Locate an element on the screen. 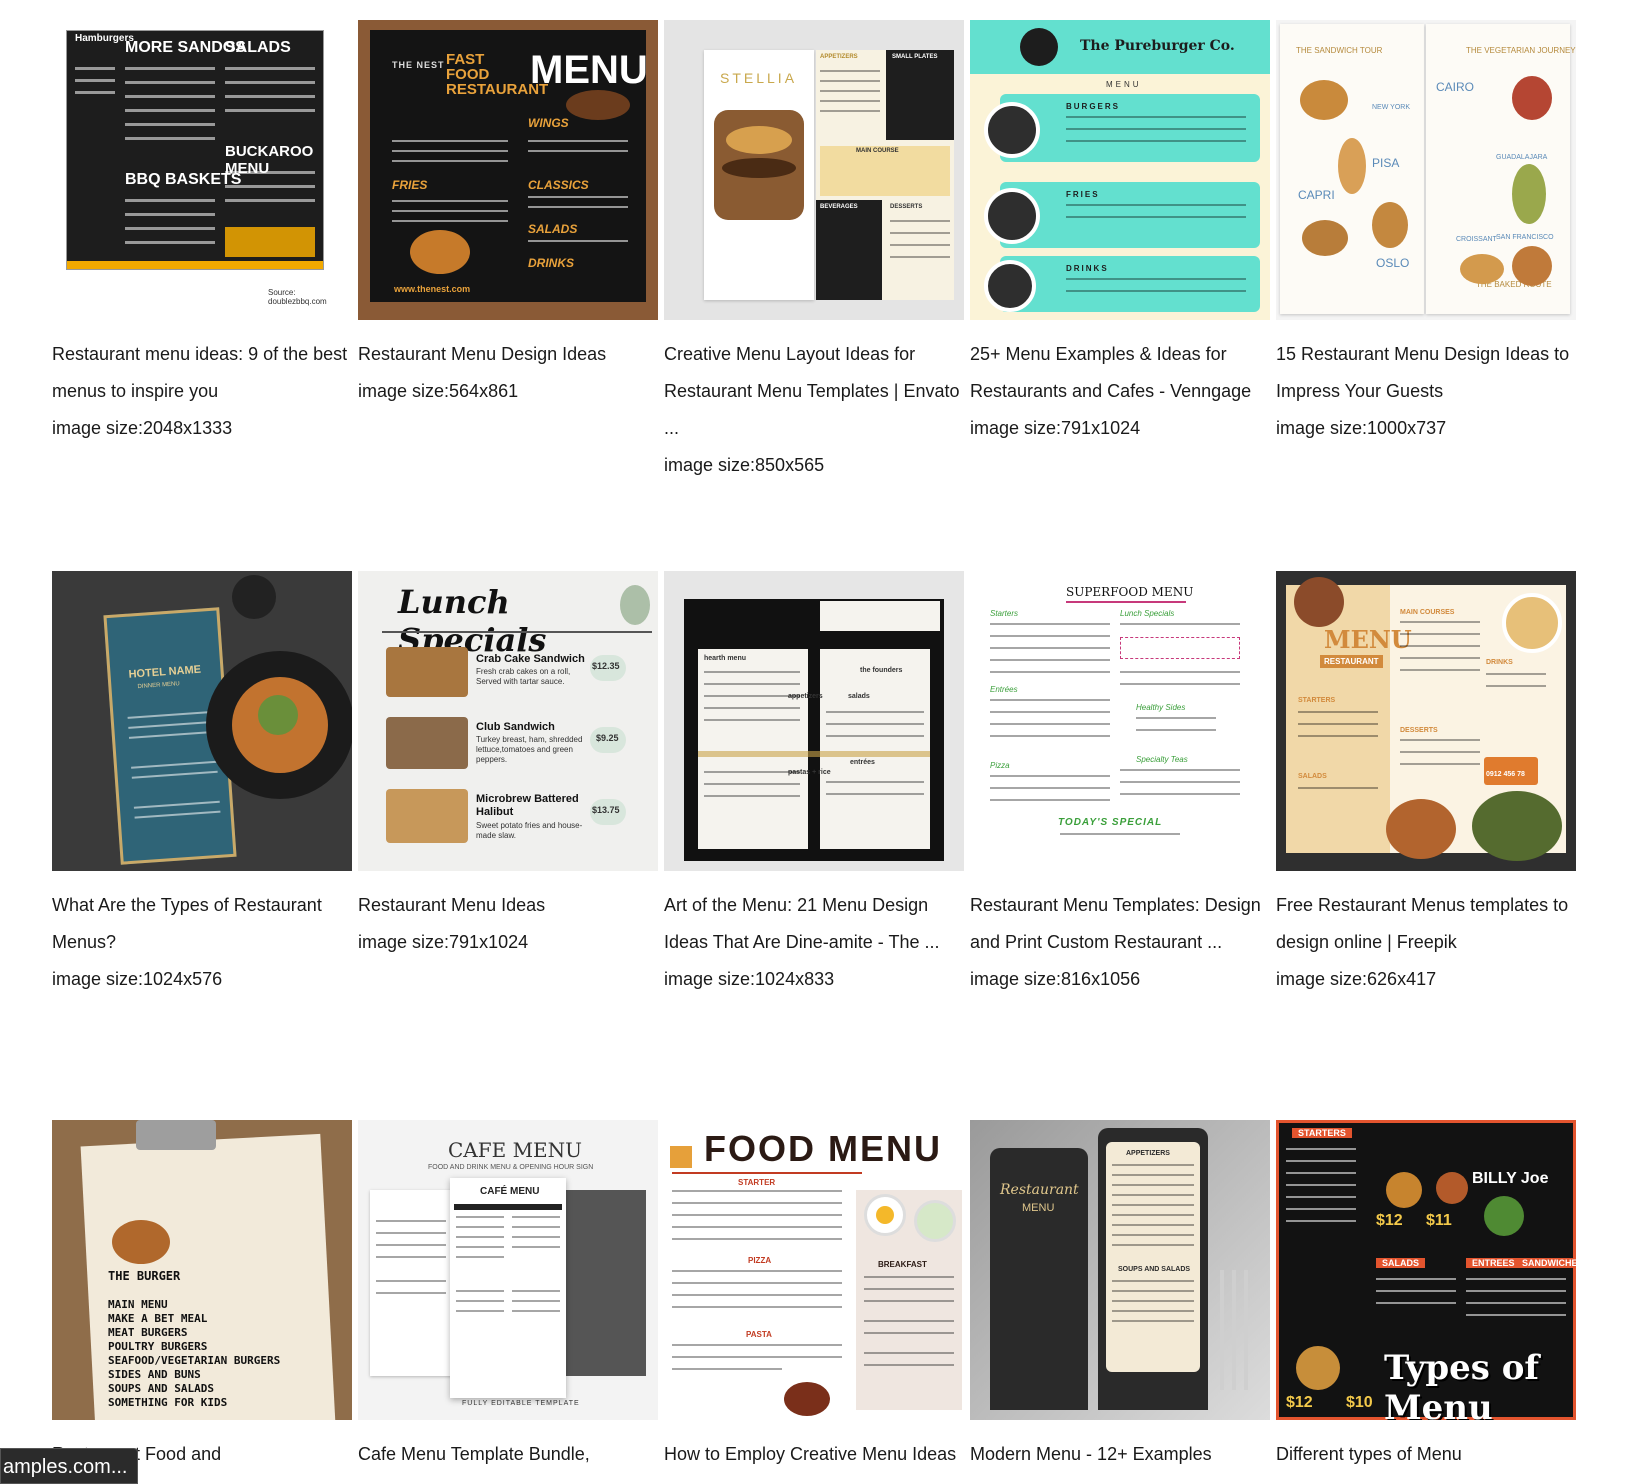 This screenshot has width=1638, height=1484. menu-heading: CAFE MENU is located at coordinates (515, 1150).